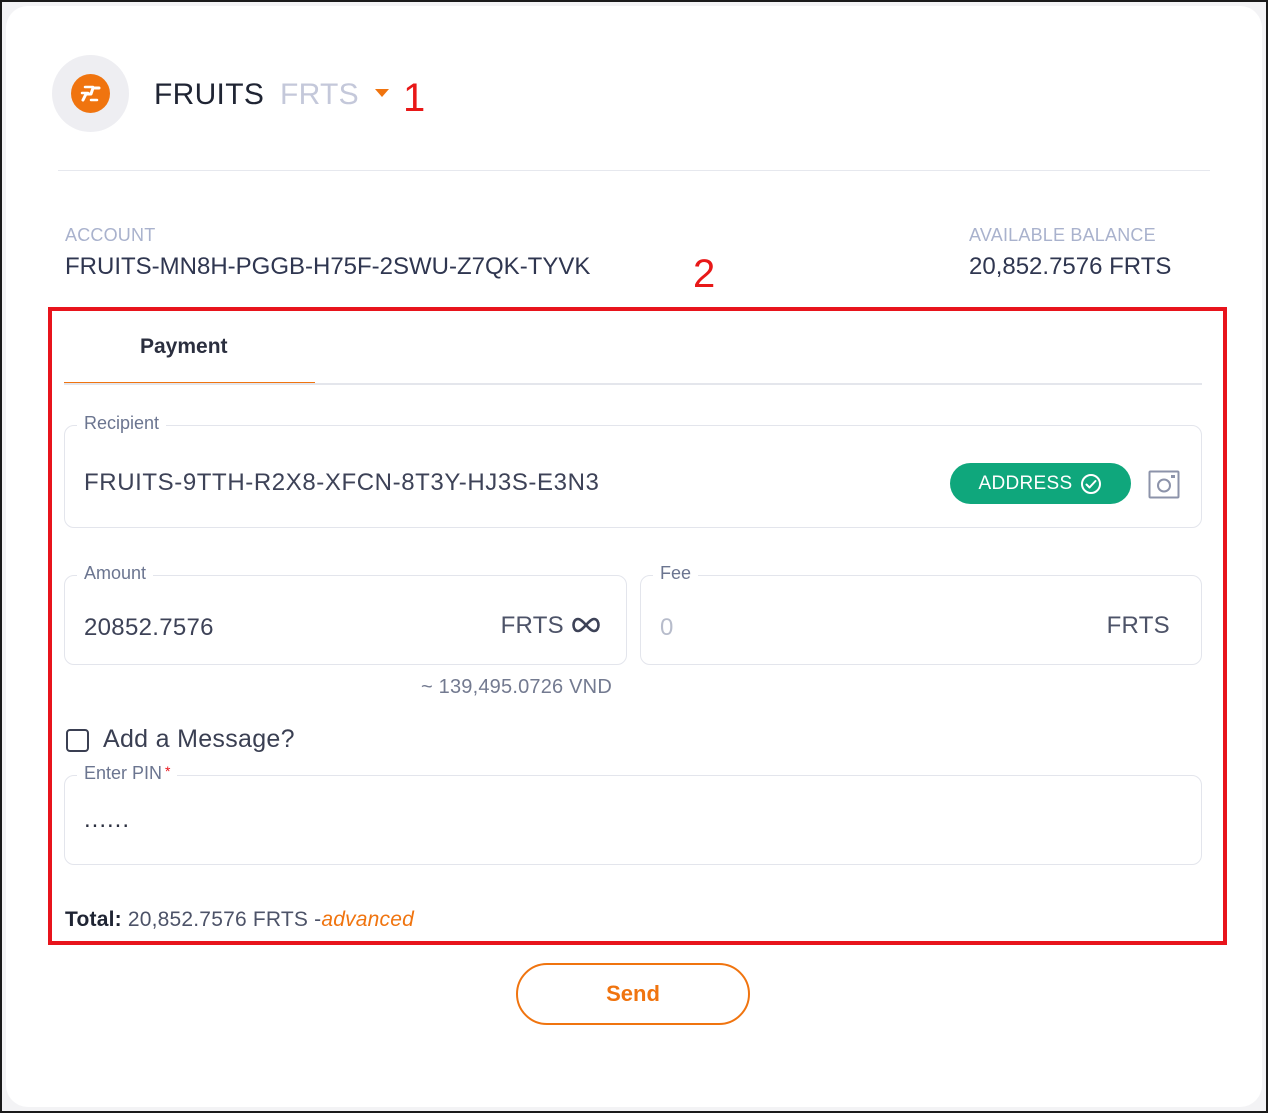 This screenshot has width=1268, height=1113. What do you see at coordinates (149, 628) in the screenshot?
I see `amount-input: 20852.7576` at bounding box center [149, 628].